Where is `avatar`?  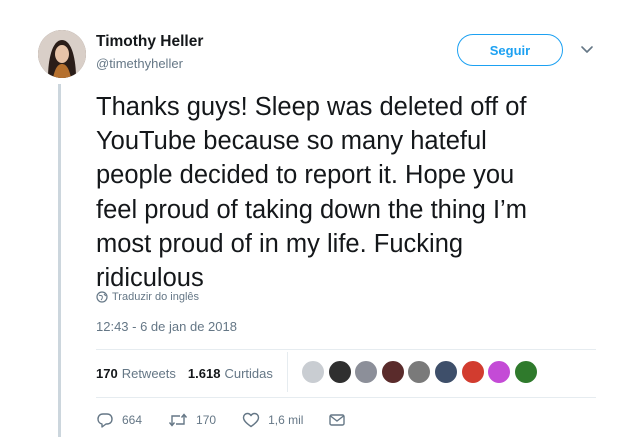 avatar is located at coordinates (62, 54).